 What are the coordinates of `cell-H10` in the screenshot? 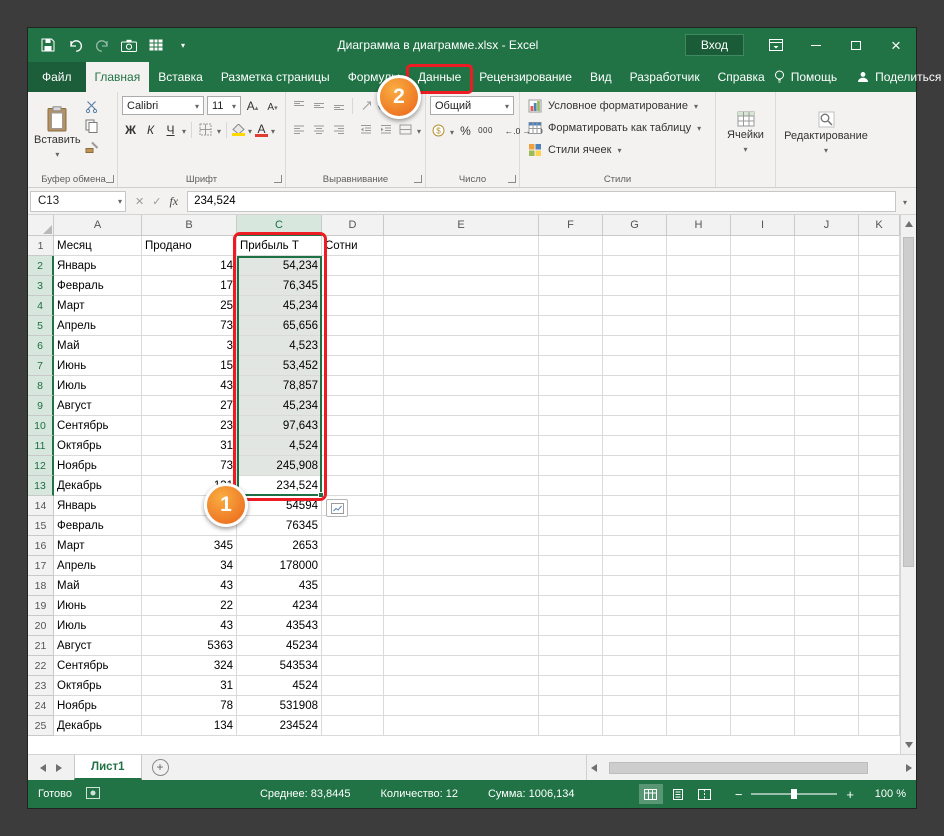 It's located at (699, 426).